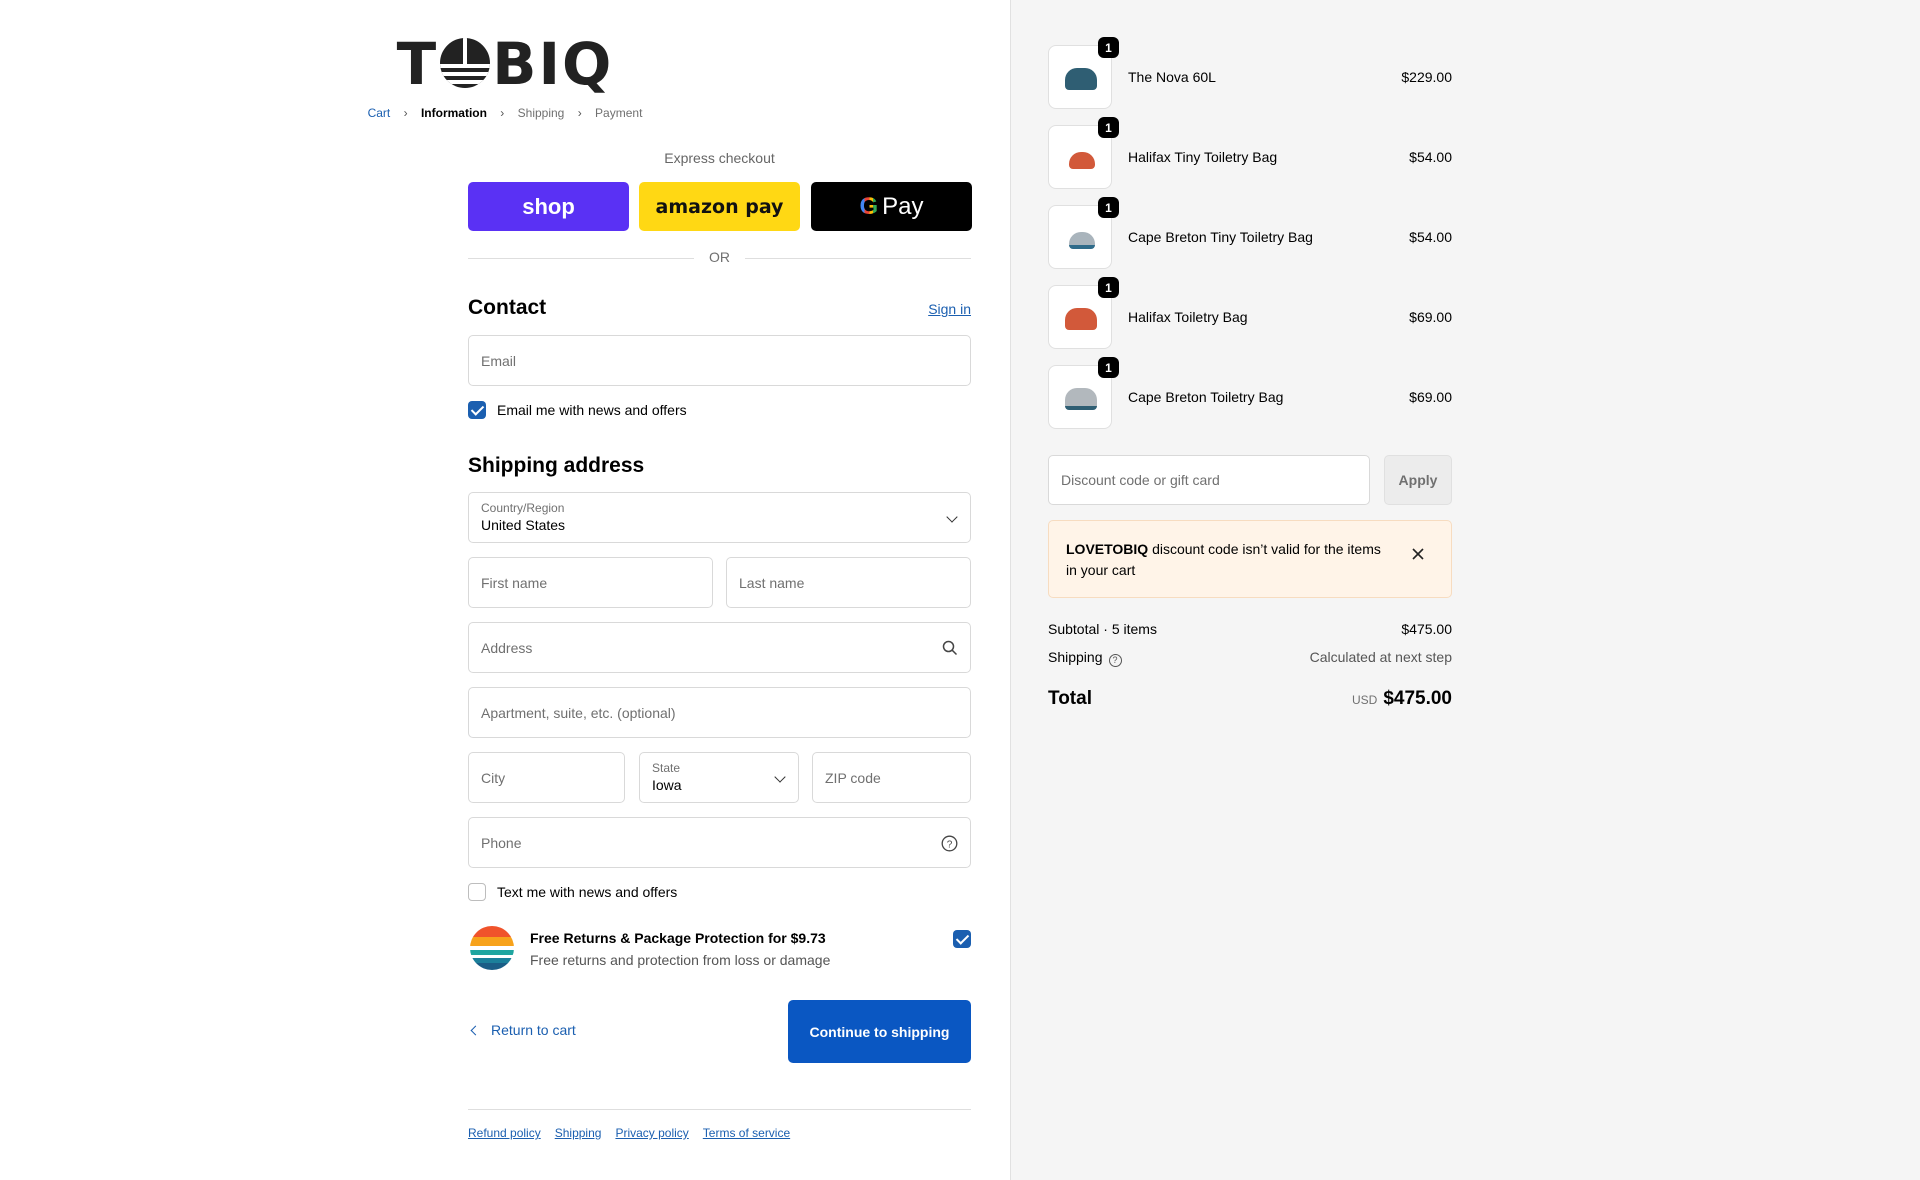 Image resolution: width=1920 pixels, height=1180 pixels. I want to click on last-name-input, so click(848, 582).